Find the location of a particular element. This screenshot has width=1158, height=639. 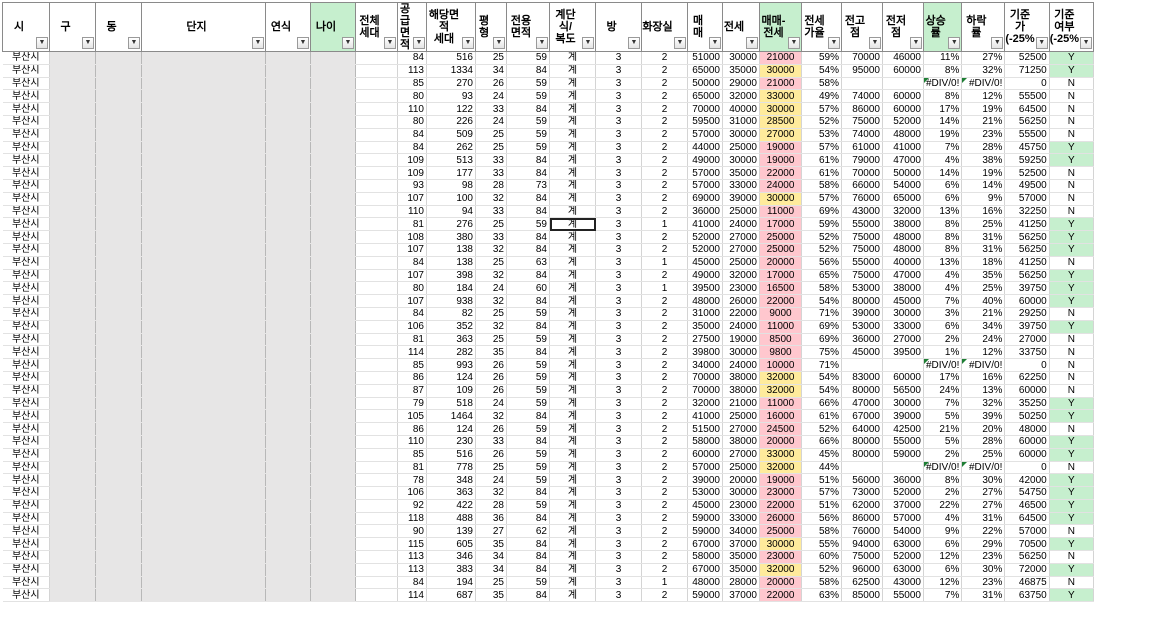

cell: 56500 is located at coordinates (903, 391).